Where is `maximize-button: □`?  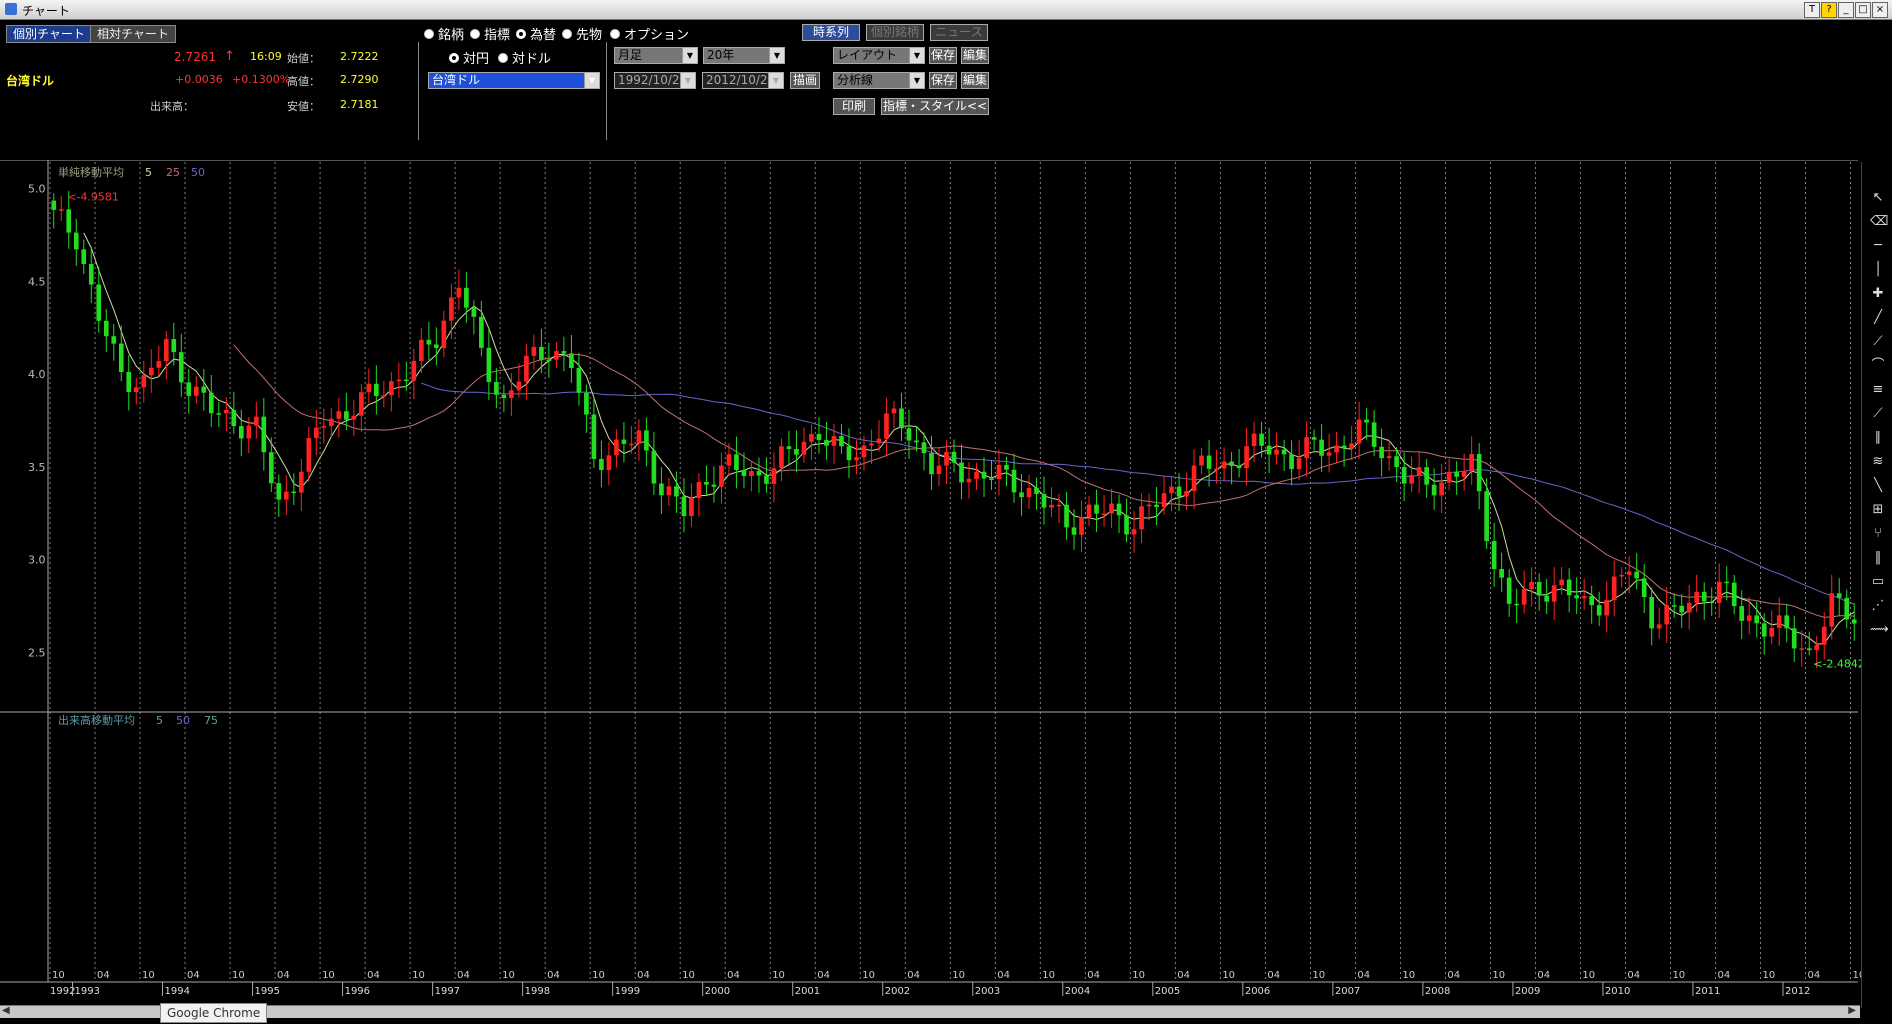 maximize-button: □ is located at coordinates (1863, 10).